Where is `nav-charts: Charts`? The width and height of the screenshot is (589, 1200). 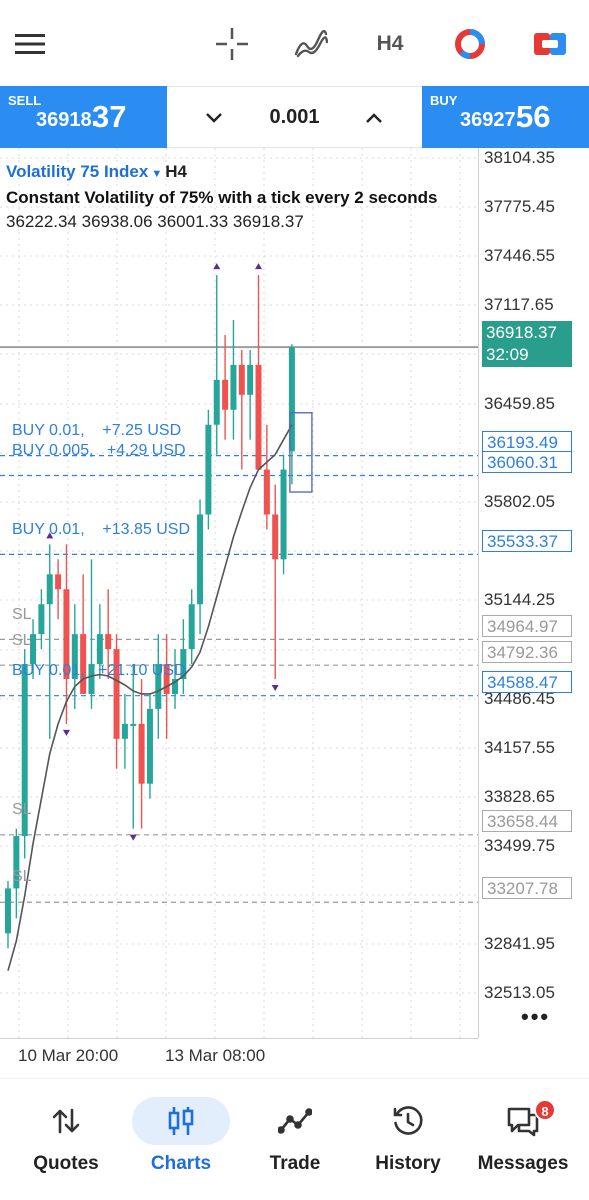 nav-charts: Charts is located at coordinates (181, 1139).